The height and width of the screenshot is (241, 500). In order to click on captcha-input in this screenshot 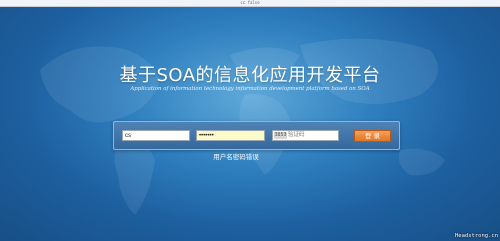, I will do `click(312, 135)`.